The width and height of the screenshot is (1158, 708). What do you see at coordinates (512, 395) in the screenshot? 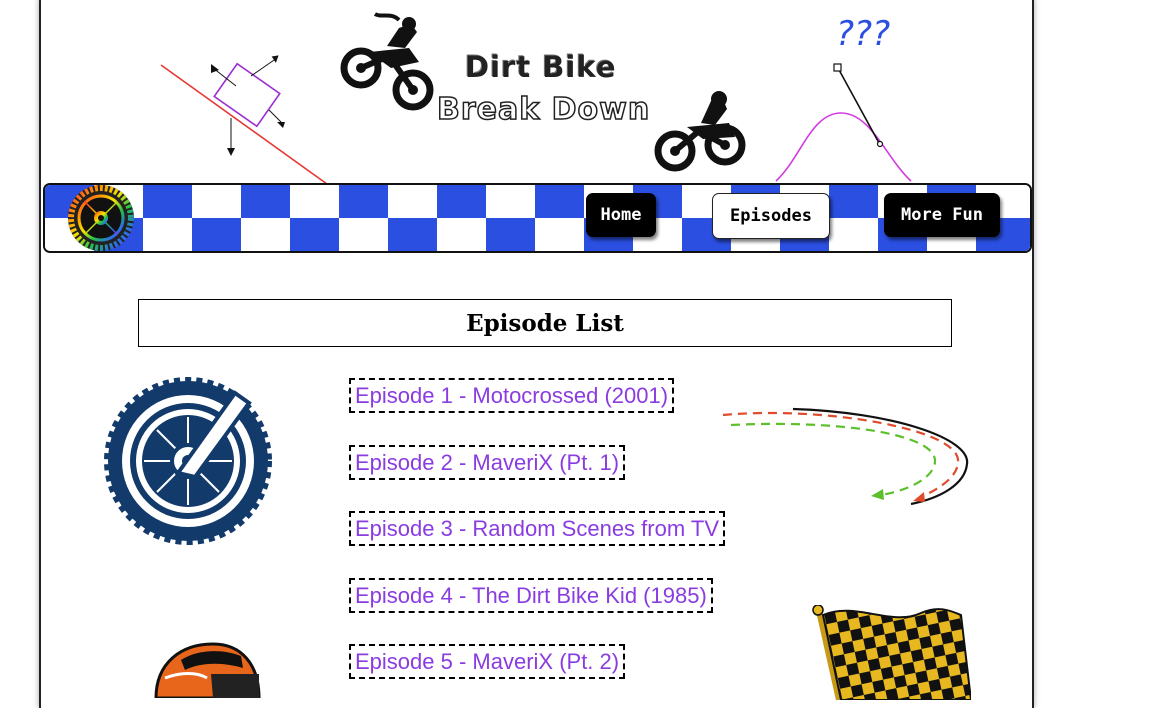
I see `episode-link-1: Episode 1 - Motocrossed (2001)` at bounding box center [512, 395].